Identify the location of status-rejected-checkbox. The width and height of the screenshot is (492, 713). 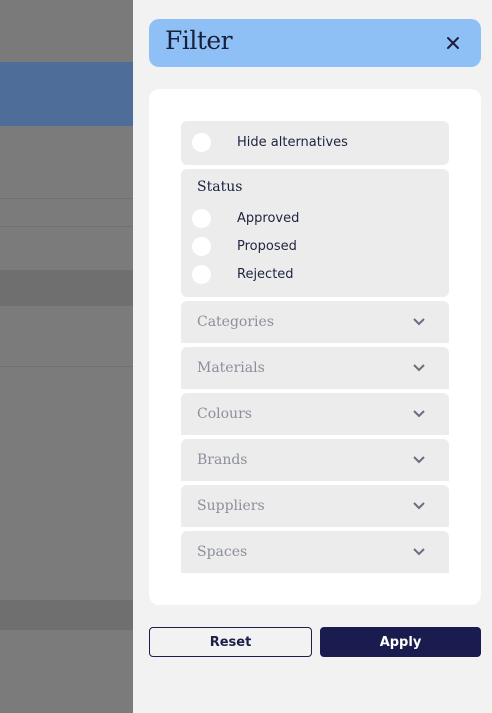
(201, 274).